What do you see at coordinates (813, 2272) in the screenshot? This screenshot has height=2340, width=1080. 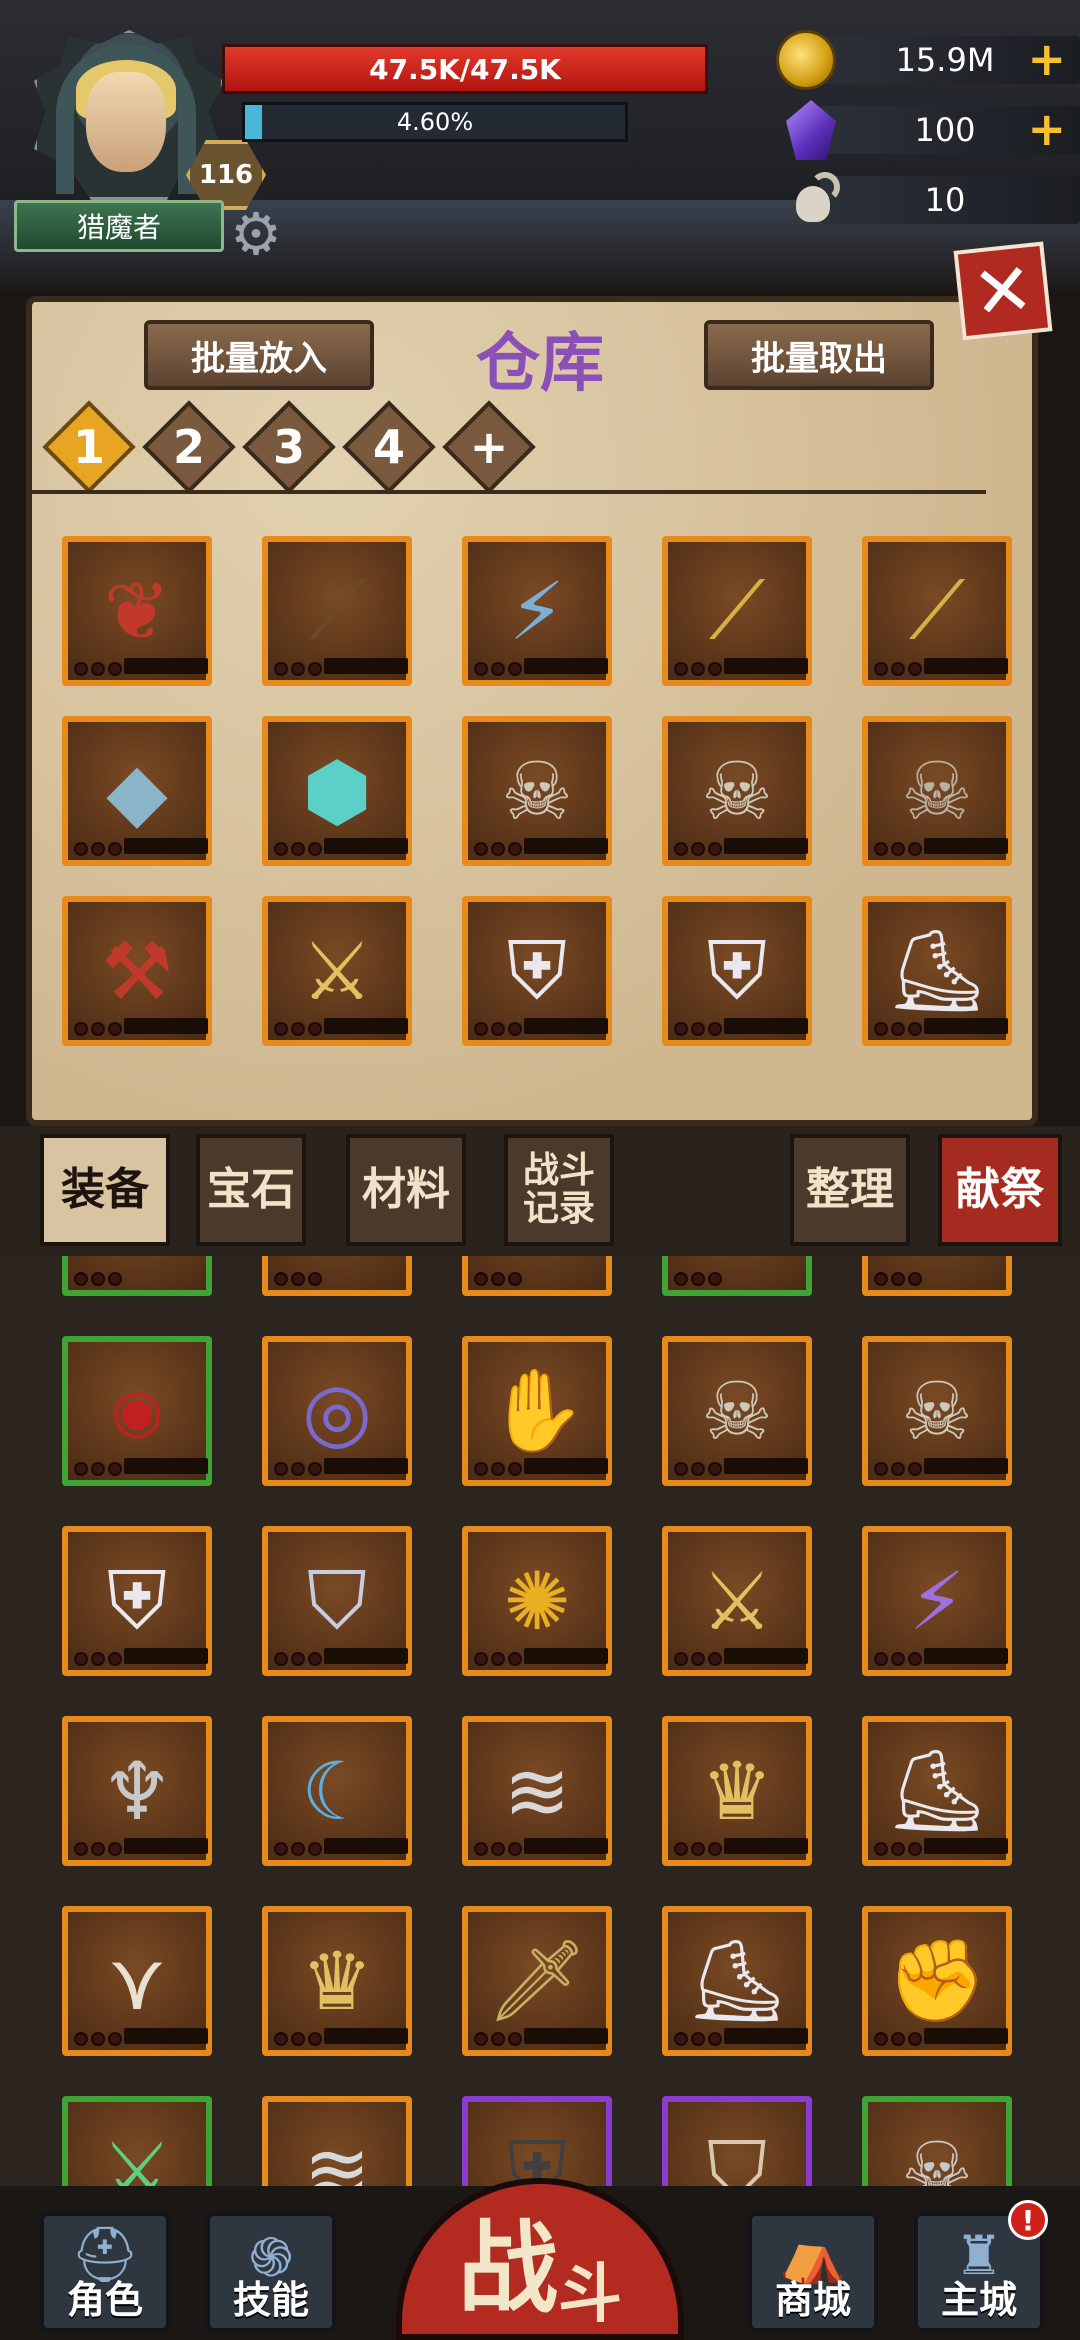 I see `nav-shop-button: ⛺ 商城` at bounding box center [813, 2272].